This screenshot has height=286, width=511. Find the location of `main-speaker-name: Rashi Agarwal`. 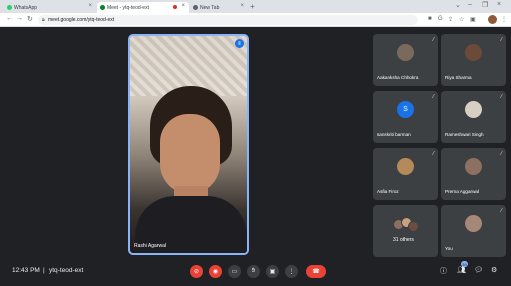

main-speaker-name: Rashi Agarwal is located at coordinates (150, 246).